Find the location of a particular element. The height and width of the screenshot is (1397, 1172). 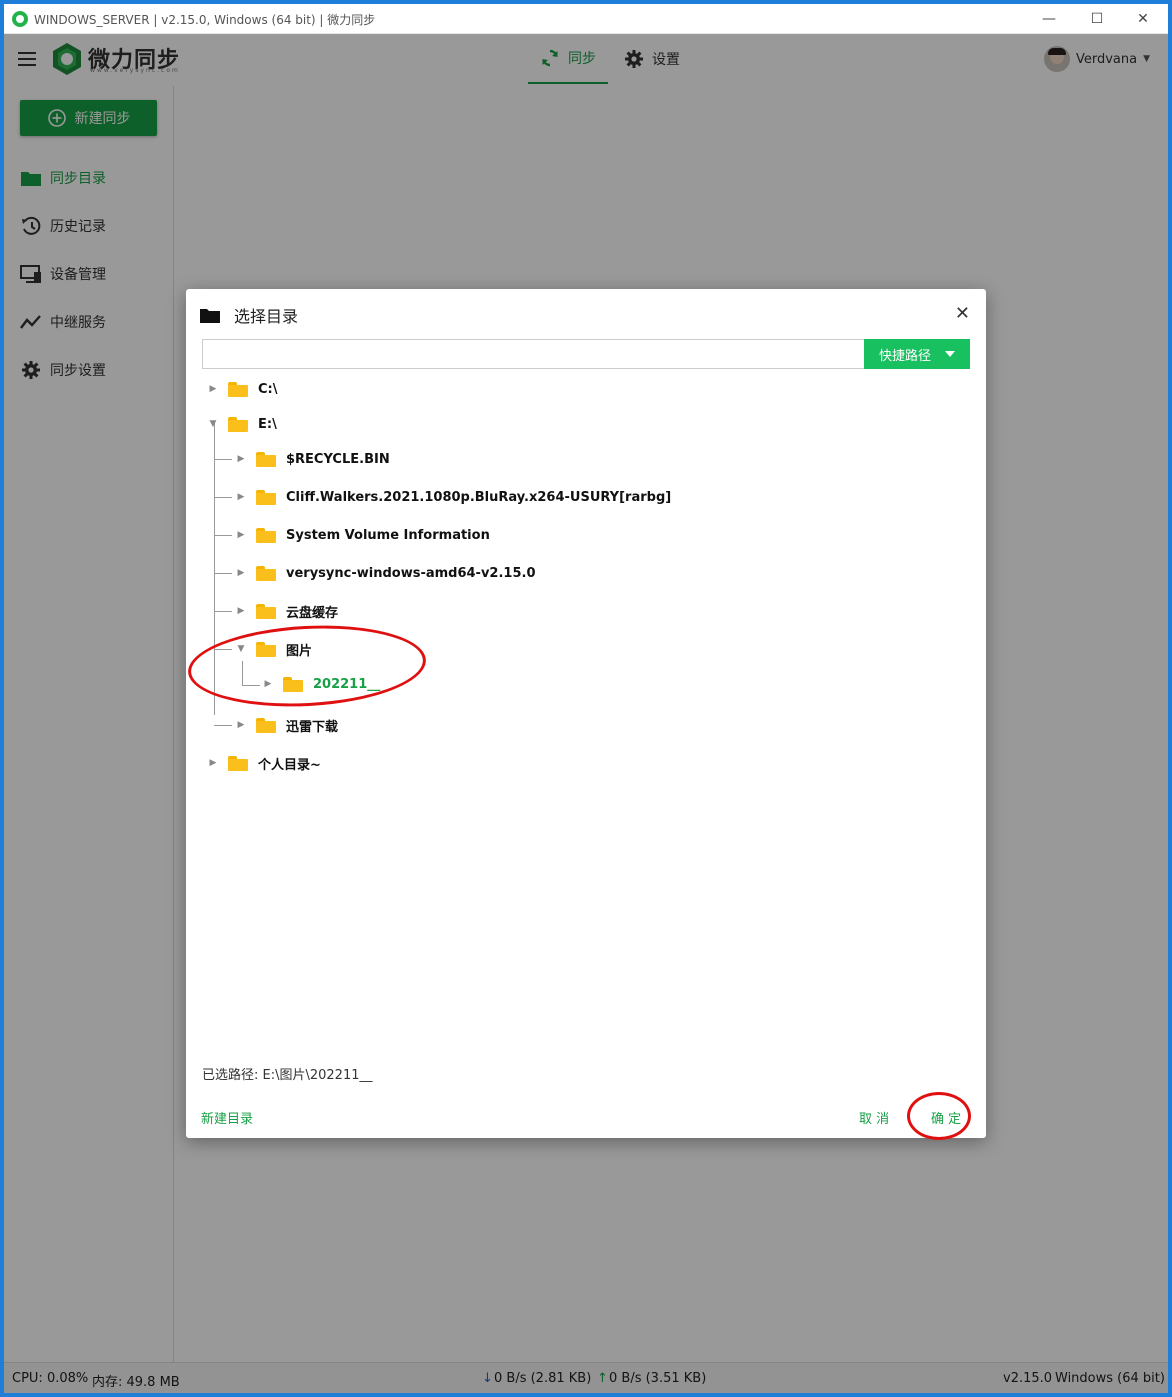

close-icon: ✕ is located at coordinates (962, 313).